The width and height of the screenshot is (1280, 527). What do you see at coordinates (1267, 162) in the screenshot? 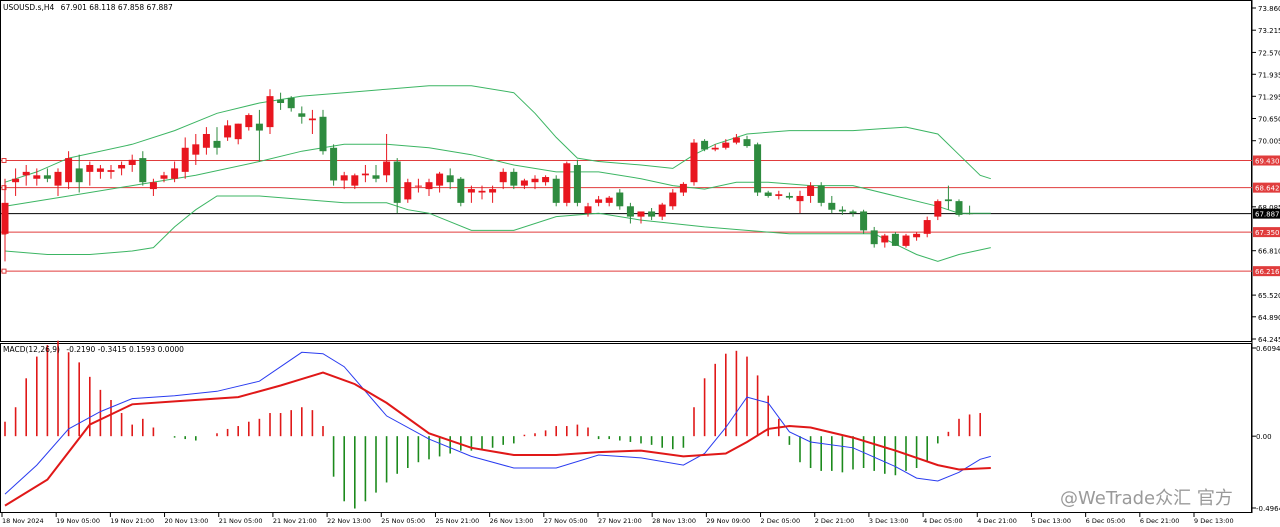
I see `price-level-label: 69.430` at bounding box center [1267, 162].